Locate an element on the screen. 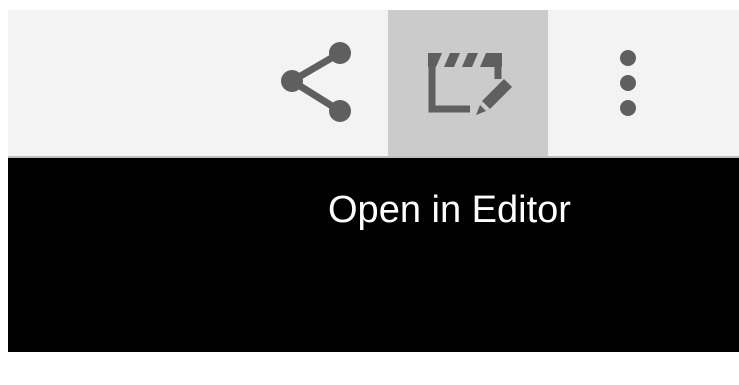  share-icon is located at coordinates (318, 83).